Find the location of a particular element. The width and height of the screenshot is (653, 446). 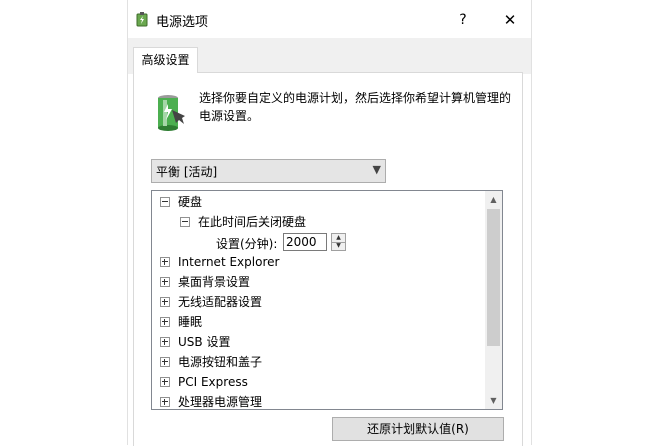

tree-item-label: USB 设置 is located at coordinates (204, 342).